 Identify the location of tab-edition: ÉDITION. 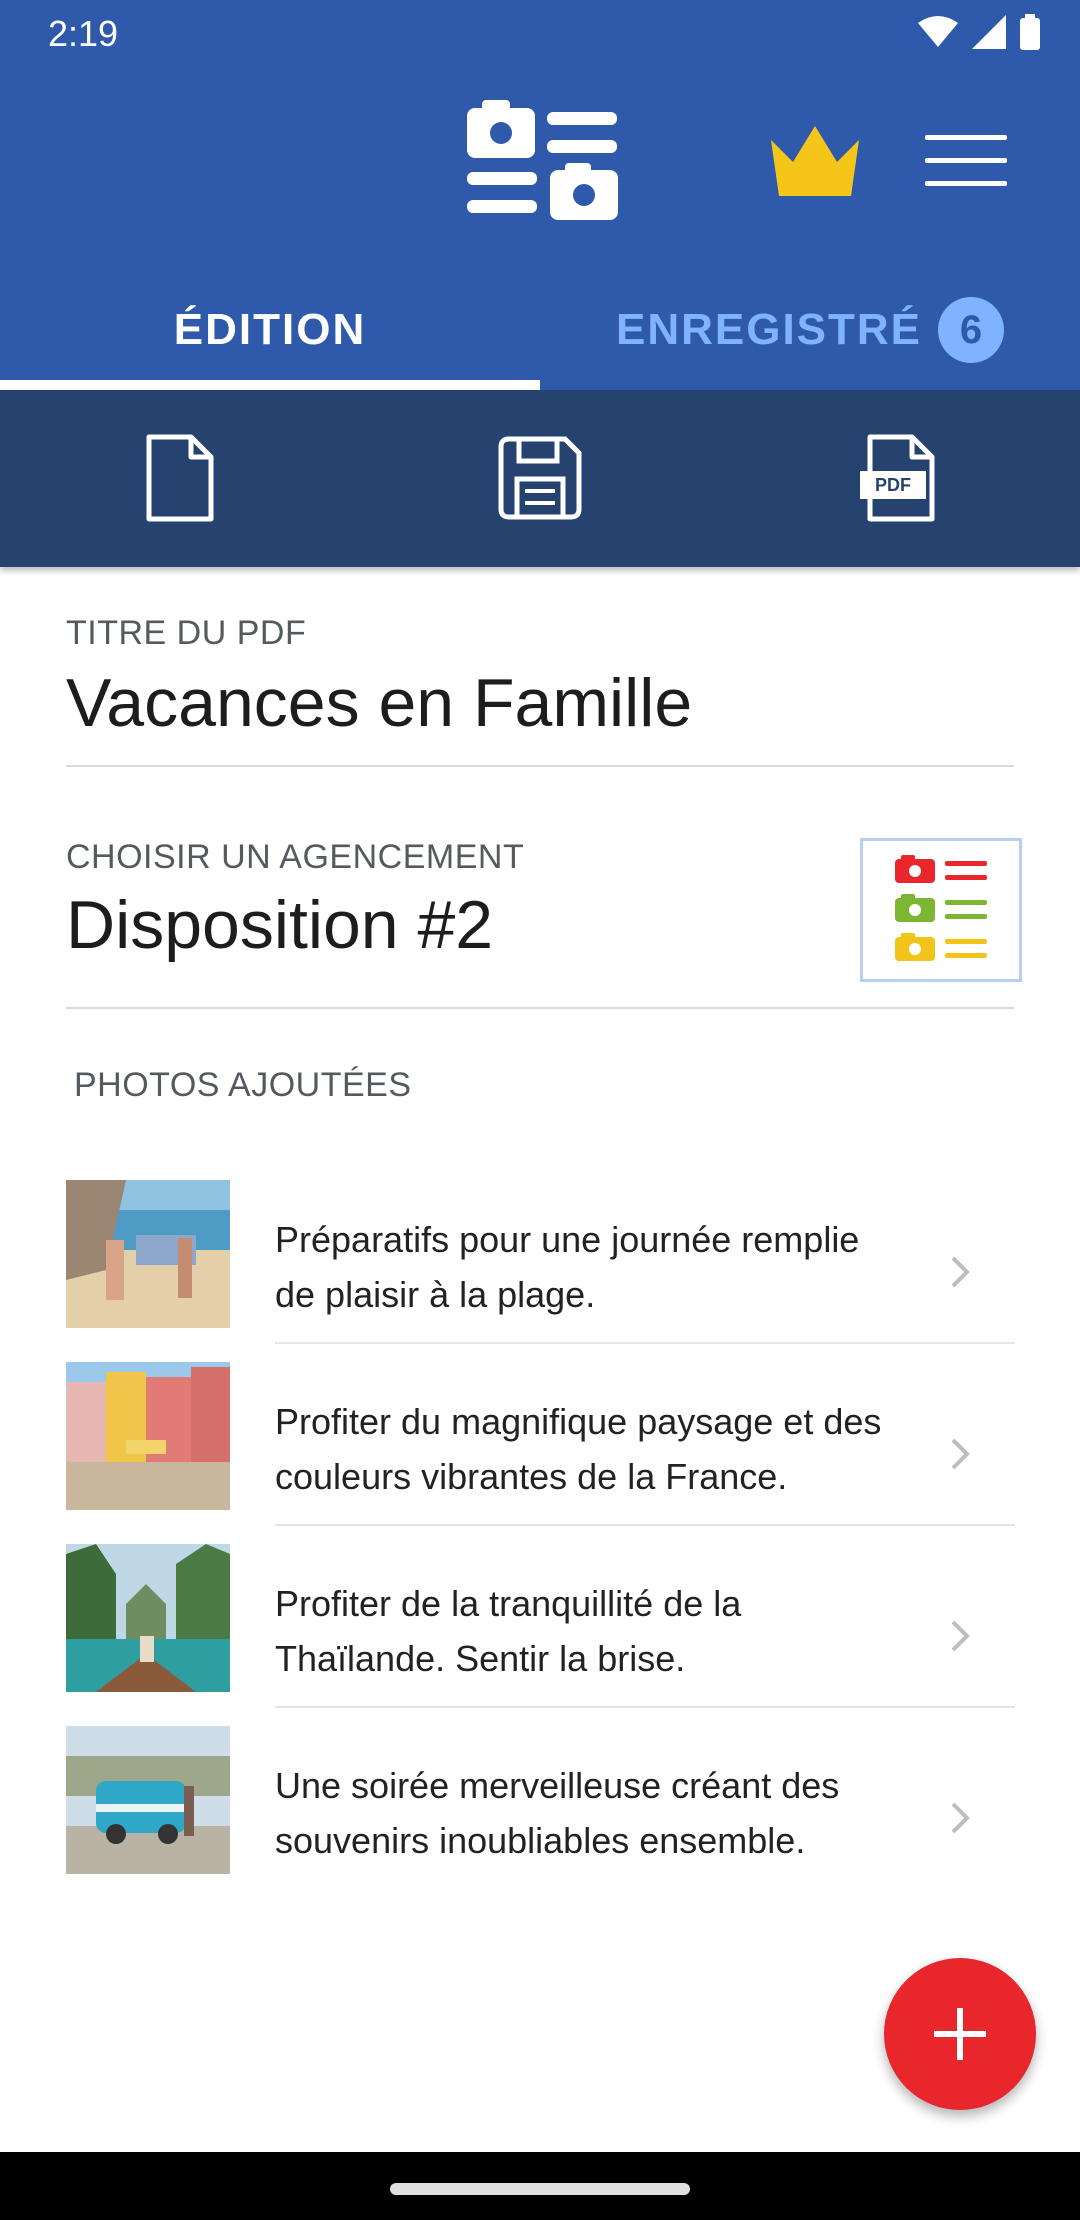
(270, 330).